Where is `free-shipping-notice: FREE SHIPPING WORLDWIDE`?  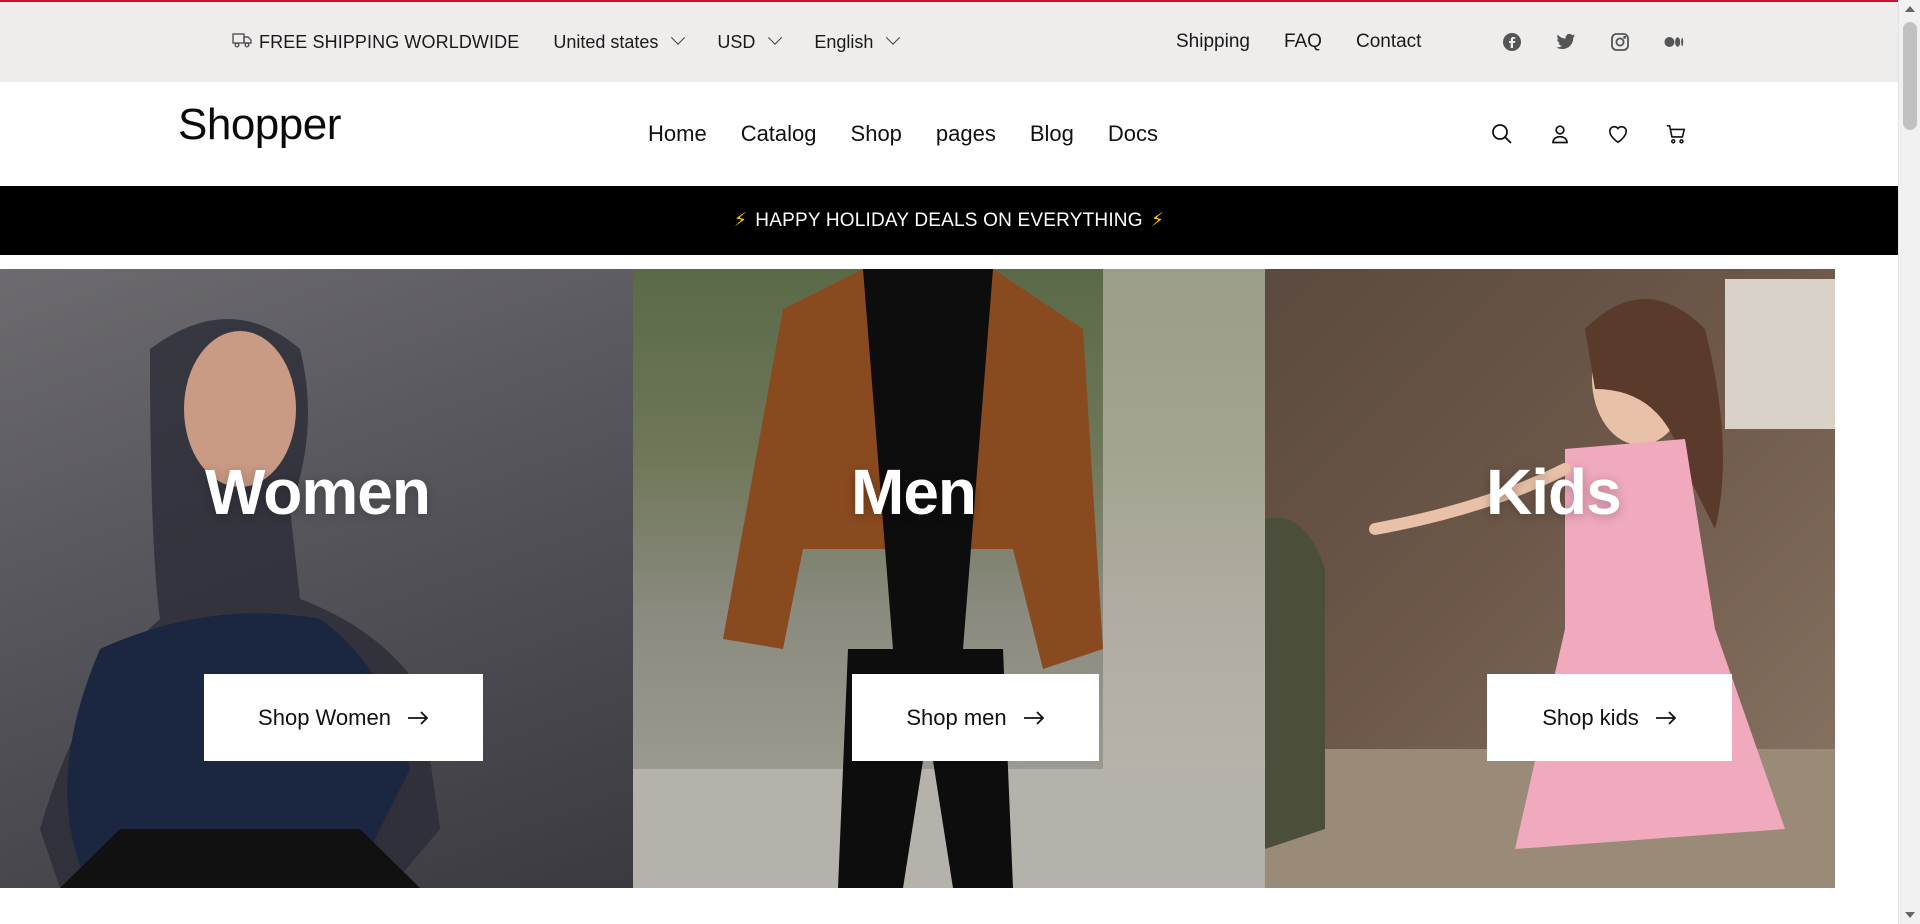 free-shipping-notice: FREE SHIPPING WORLDWIDE is located at coordinates (375, 42).